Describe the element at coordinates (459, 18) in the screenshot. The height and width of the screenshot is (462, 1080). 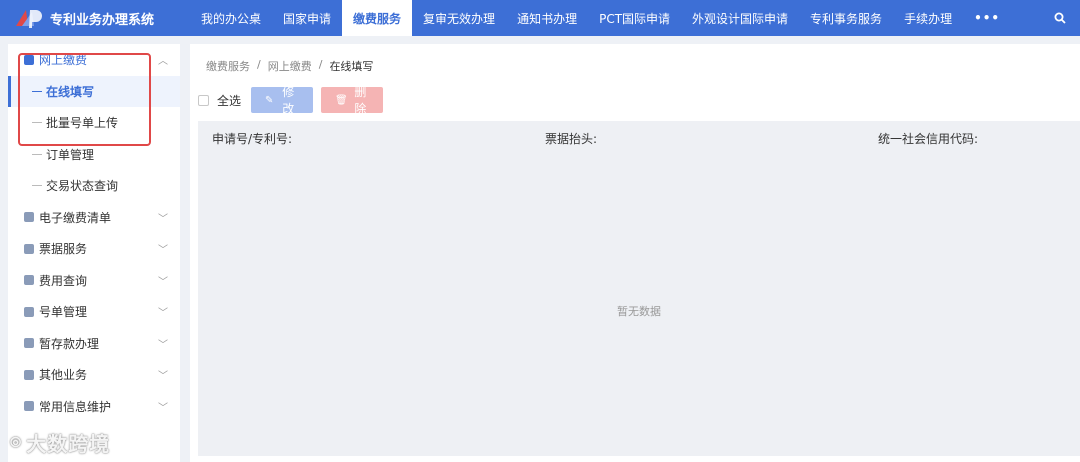
I see `nav-item: 复审无效办理` at that location.